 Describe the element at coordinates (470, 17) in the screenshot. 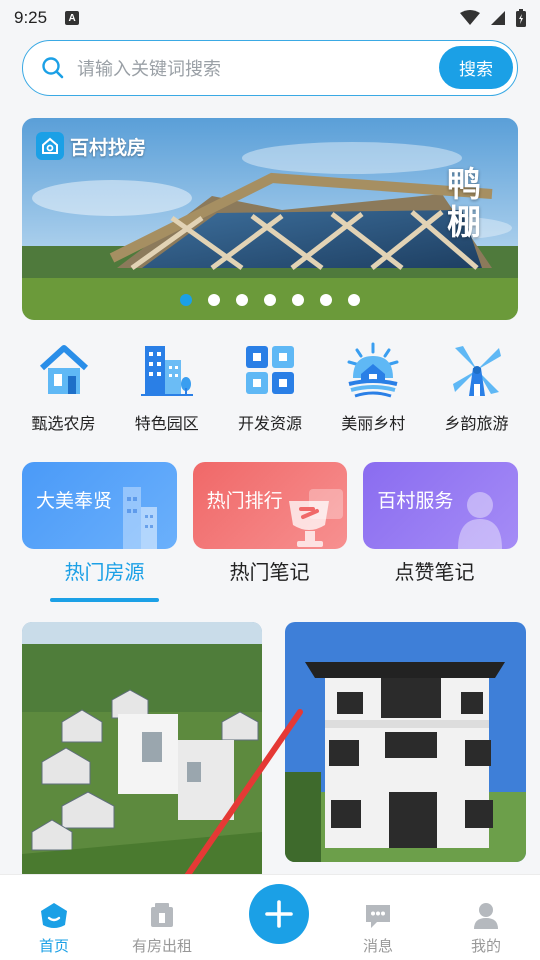

I see `wifi-icon` at that location.